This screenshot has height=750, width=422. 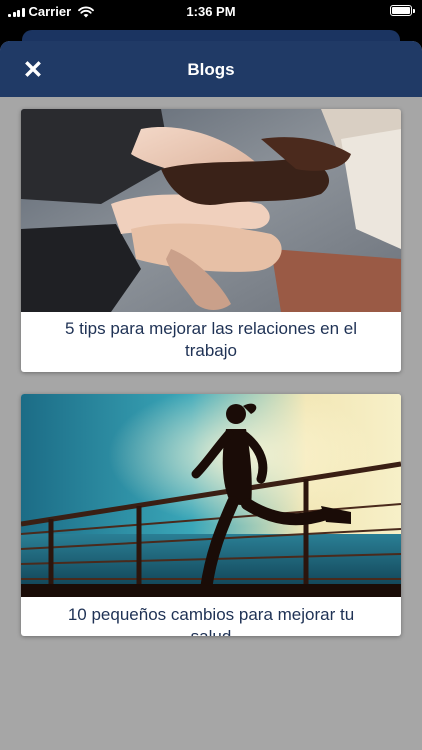 I want to click on status-time: 1:36 PM, so click(x=211, y=11).